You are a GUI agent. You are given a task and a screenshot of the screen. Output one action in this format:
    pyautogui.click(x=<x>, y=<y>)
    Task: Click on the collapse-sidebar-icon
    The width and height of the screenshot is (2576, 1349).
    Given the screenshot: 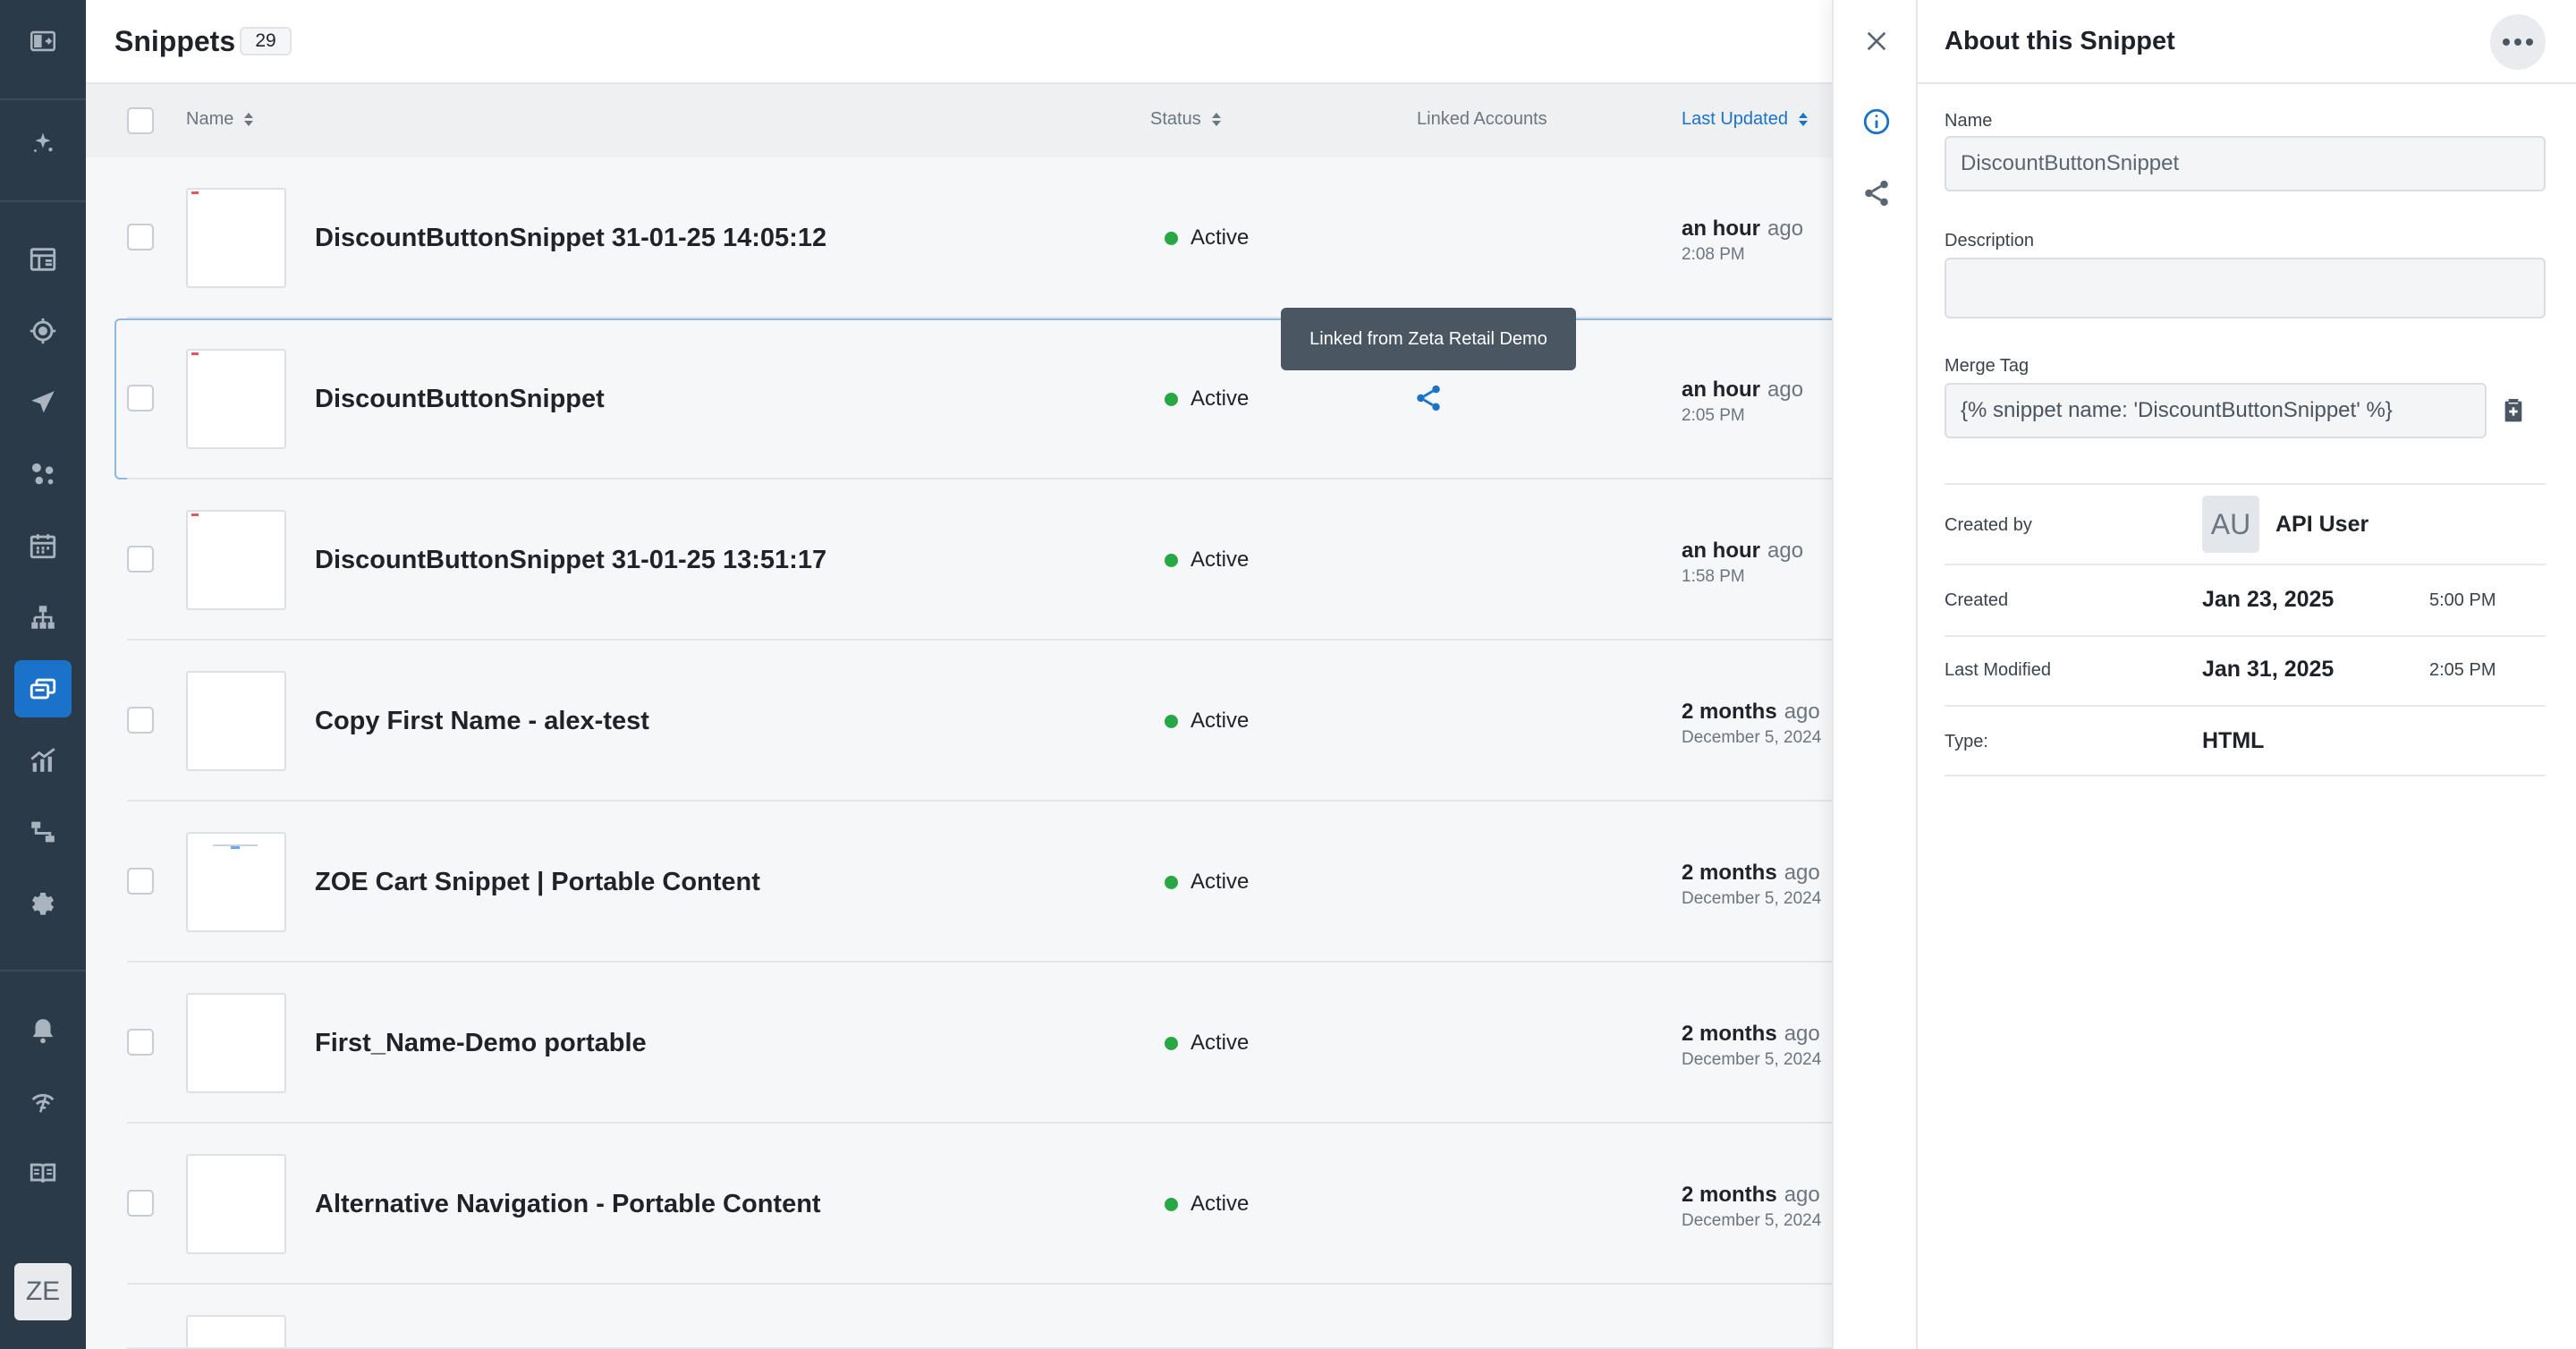 What is the action you would take?
    pyautogui.click(x=43, y=41)
    